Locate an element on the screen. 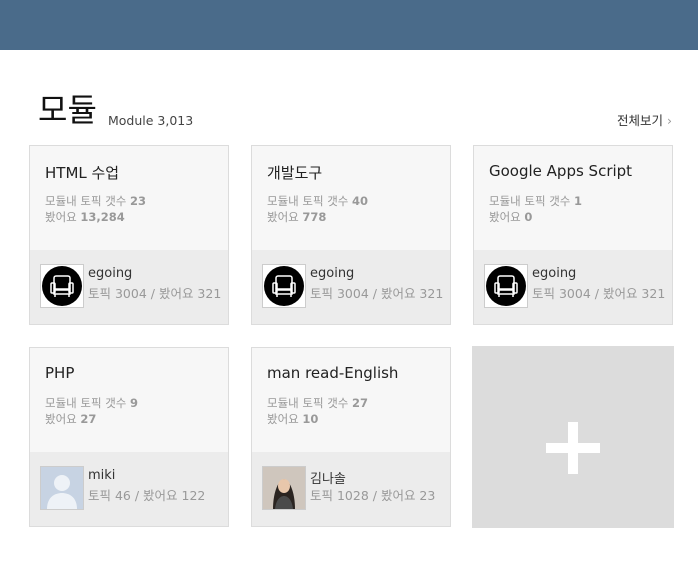 Image resolution: width=698 pixels, height=564 pixels. module-meta: 모듈내 토픽 갯수 9 봤어요 27 is located at coordinates (92, 411).